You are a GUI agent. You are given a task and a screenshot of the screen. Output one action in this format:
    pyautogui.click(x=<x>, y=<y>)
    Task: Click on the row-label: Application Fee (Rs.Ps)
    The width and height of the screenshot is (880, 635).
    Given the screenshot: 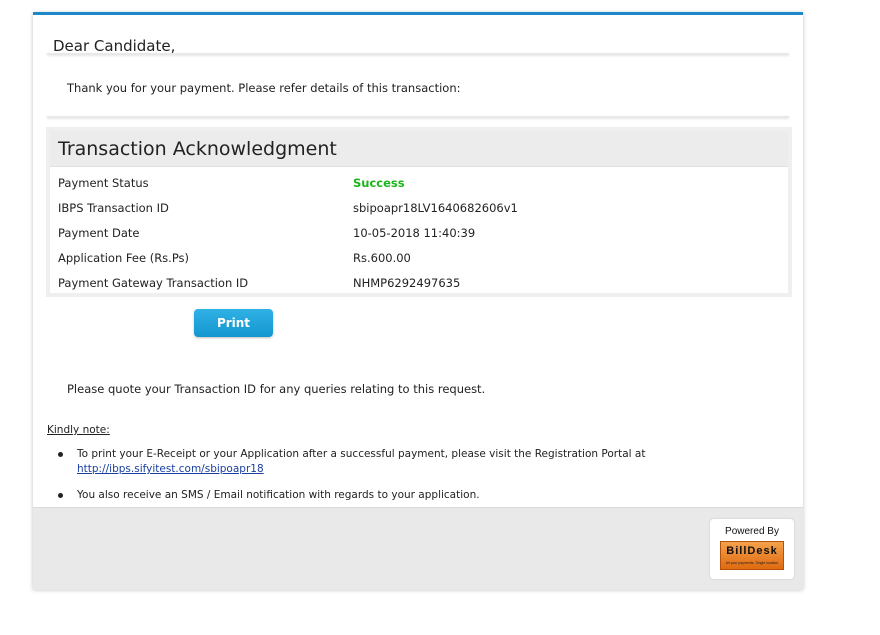 What is the action you would take?
    pyautogui.click(x=124, y=258)
    